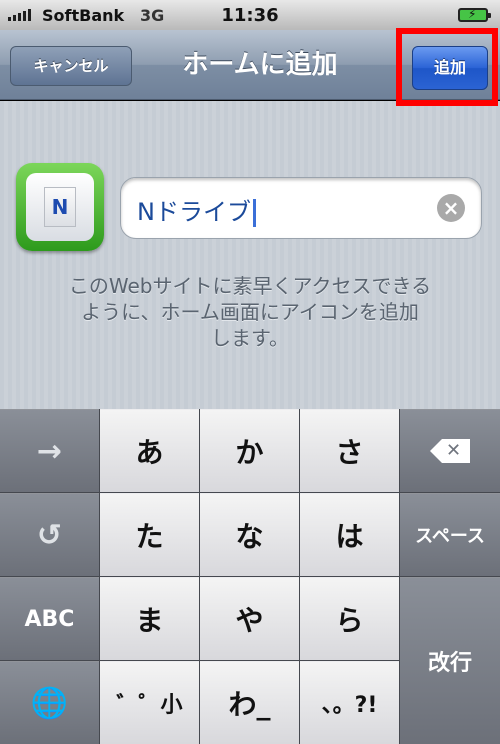 The width and height of the screenshot is (500, 744). I want to click on return-key: 改行, so click(450, 660).